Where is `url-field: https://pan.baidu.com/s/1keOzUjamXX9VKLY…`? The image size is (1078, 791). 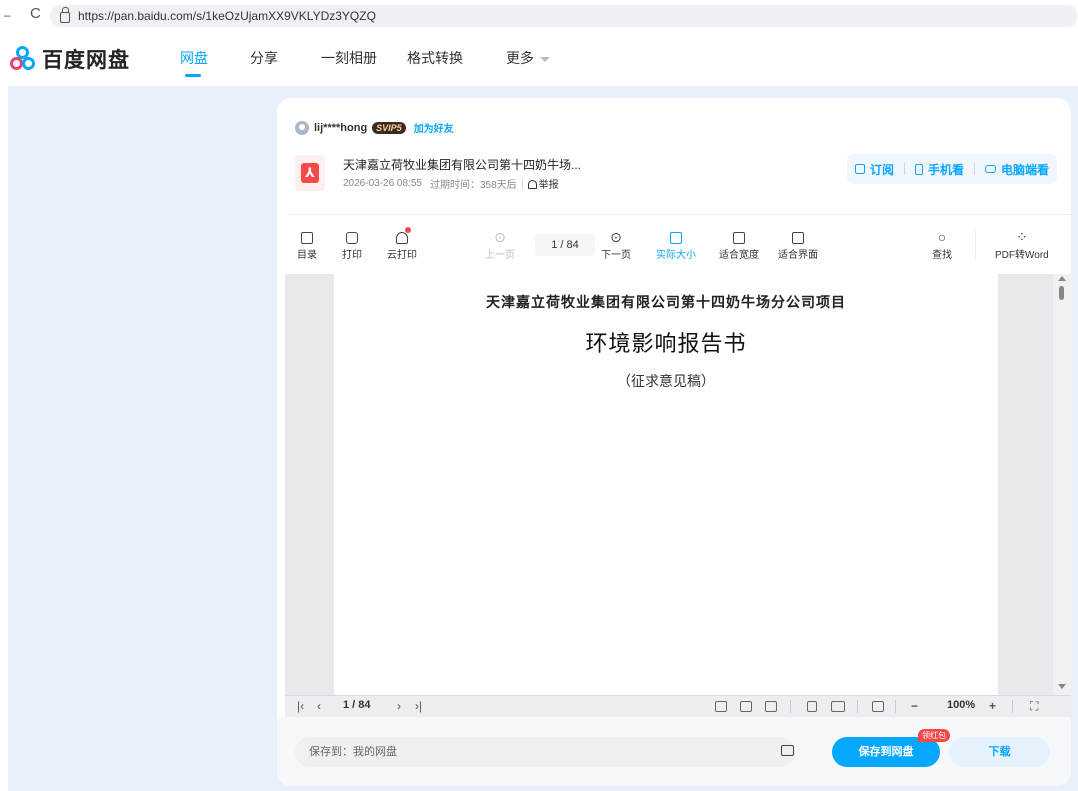 url-field: https://pan.baidu.com/s/1keOzUjamXX9VKLY… is located at coordinates (564, 16).